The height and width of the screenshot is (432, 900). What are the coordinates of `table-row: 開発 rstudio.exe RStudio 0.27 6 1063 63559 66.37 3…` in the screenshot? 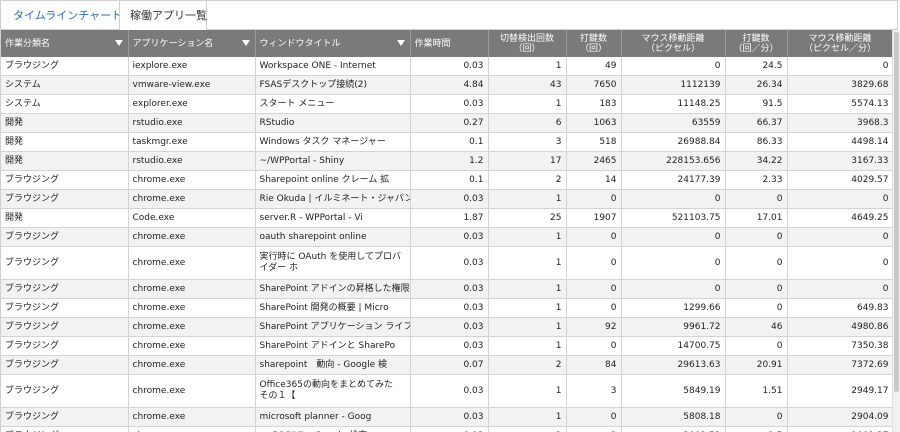 It's located at (446, 123).